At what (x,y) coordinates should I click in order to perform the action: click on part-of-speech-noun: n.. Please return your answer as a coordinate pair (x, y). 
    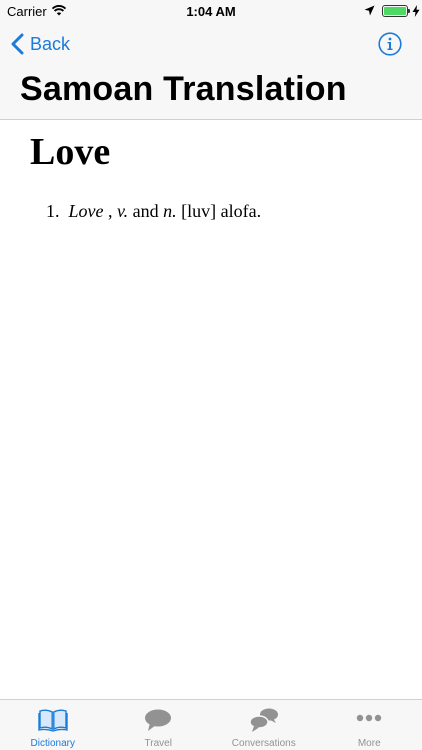
    Looking at the image, I should click on (170, 211).